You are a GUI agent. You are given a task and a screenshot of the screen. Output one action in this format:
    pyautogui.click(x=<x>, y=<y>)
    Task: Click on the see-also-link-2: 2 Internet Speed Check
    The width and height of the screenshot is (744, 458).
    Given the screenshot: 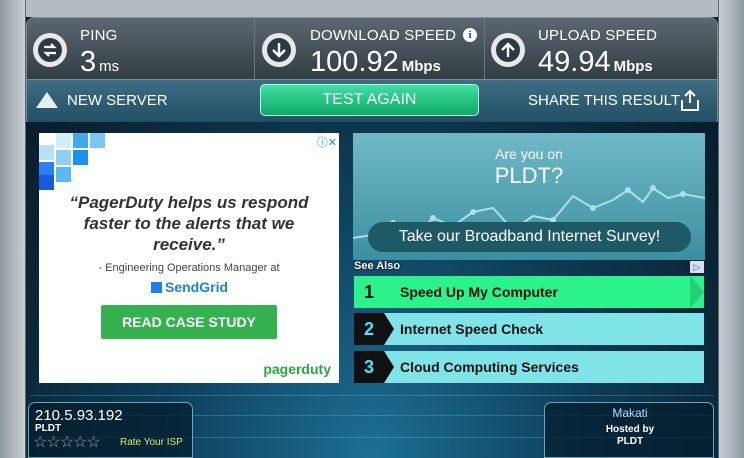 What is the action you would take?
    pyautogui.click(x=529, y=329)
    